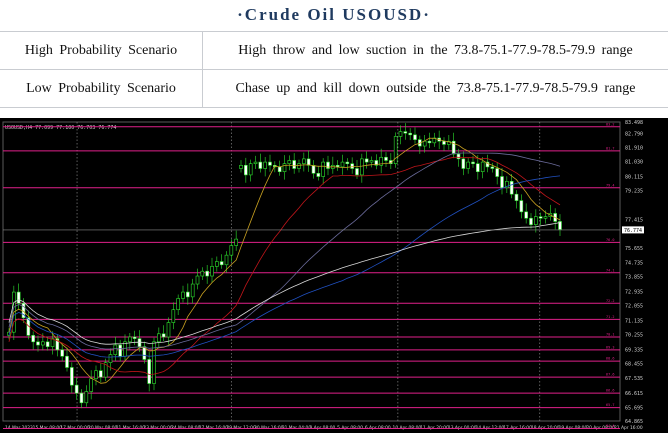 The width and height of the screenshot is (668, 433). I want to click on level-label: 81.7, so click(610, 148).